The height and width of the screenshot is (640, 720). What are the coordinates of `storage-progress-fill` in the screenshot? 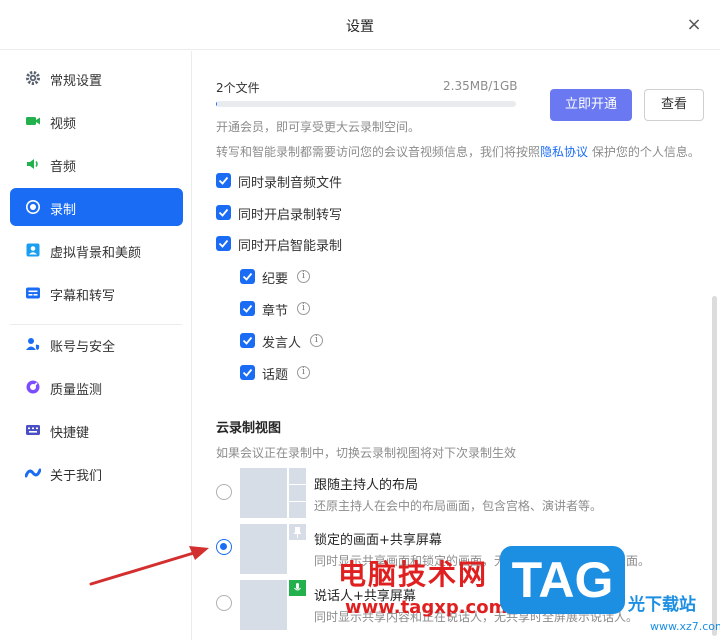 It's located at (217, 104).